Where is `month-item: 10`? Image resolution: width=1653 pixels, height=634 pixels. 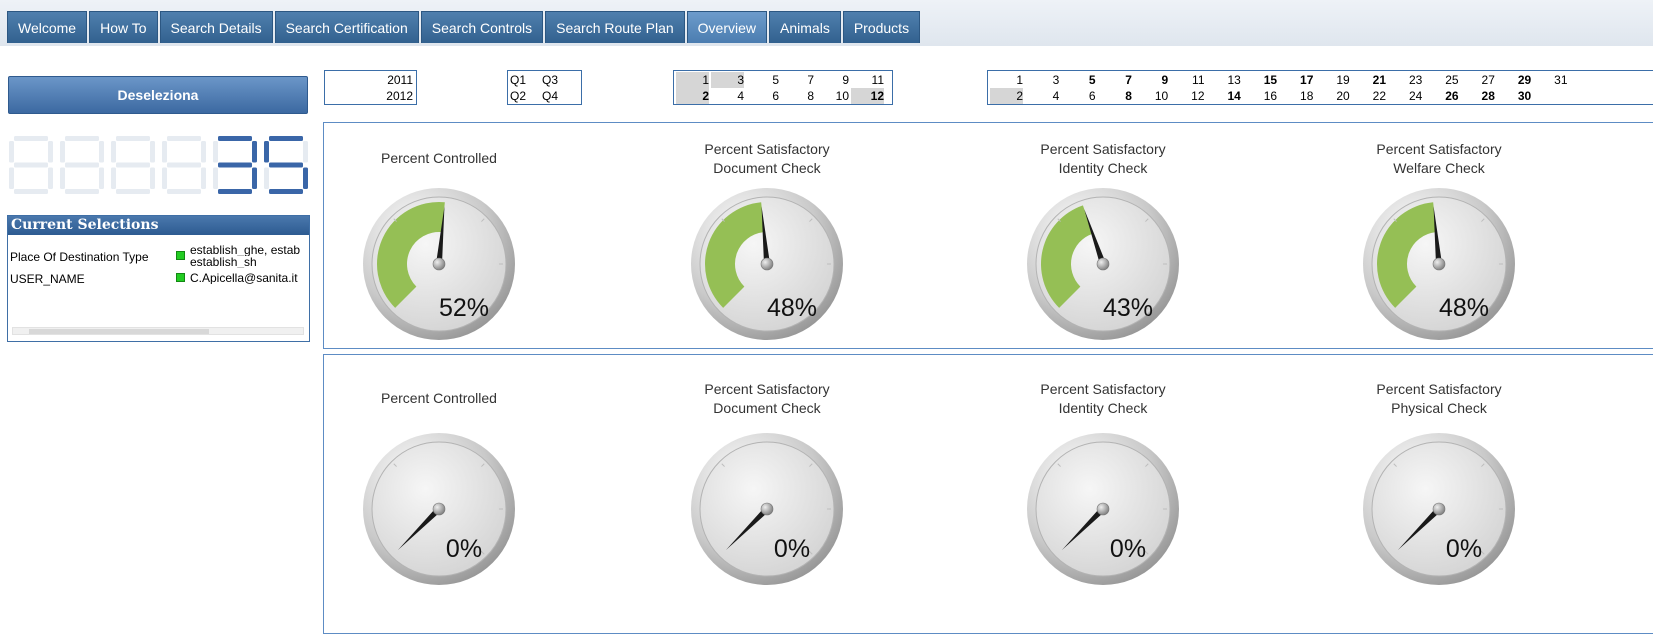
month-item: 10 is located at coordinates (832, 96).